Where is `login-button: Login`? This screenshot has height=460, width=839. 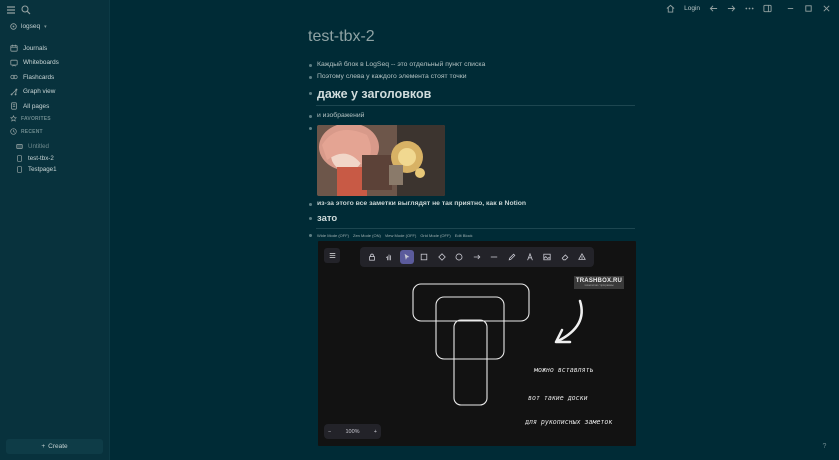
login-button: Login is located at coordinates (692, 8).